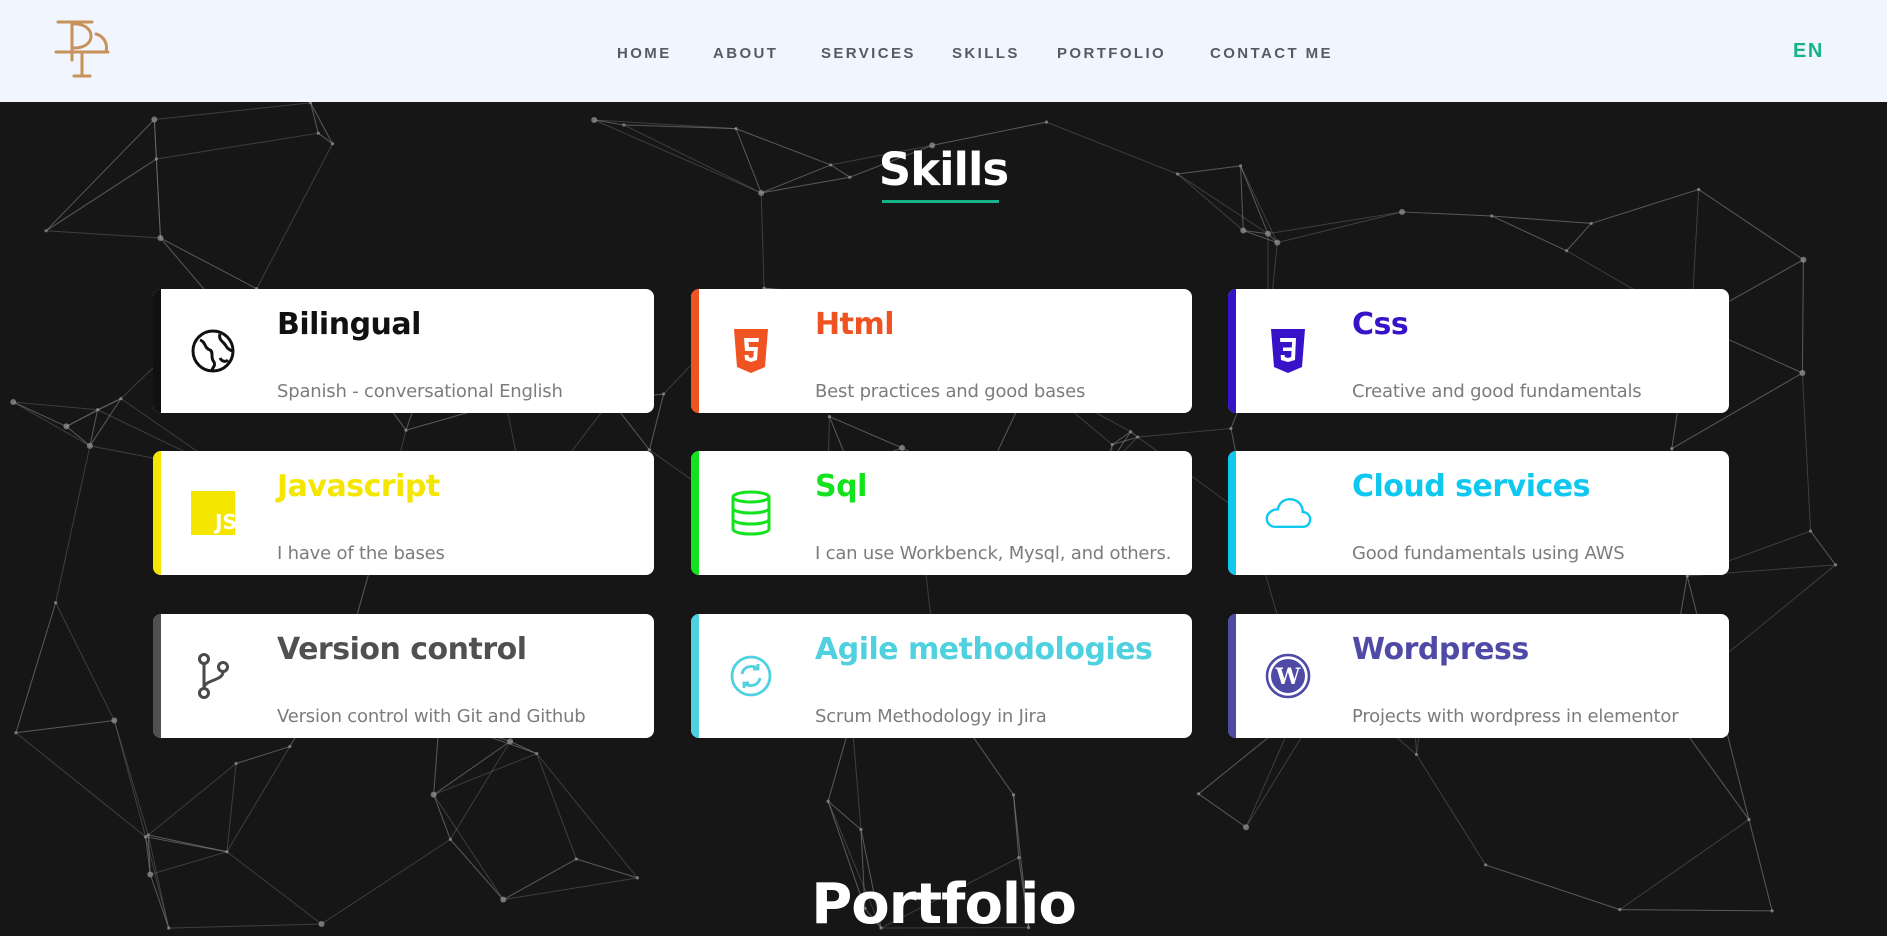 The width and height of the screenshot is (1887, 936). What do you see at coordinates (1288, 513) in the screenshot?
I see `cloud-icon` at bounding box center [1288, 513].